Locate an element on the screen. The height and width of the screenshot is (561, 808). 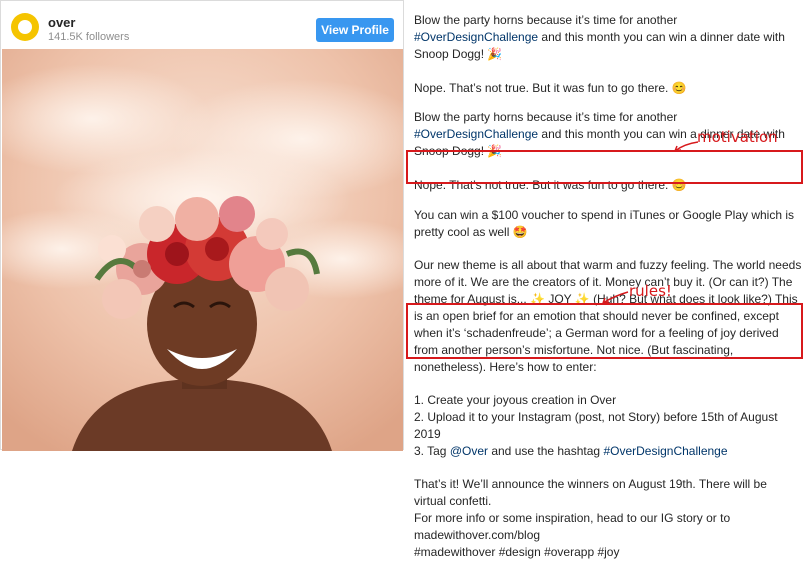
mention-link: @Over is located at coordinates (469, 451).